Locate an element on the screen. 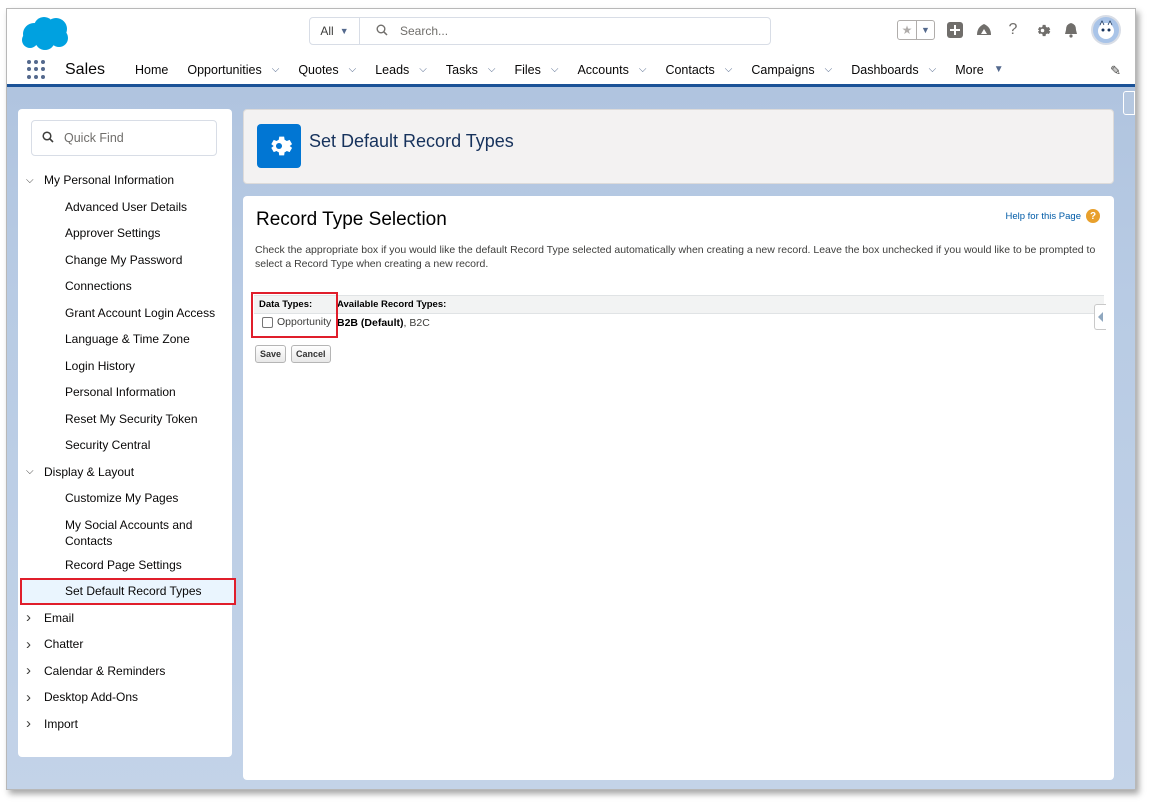 This screenshot has width=1152, height=810. nav-item-label: Home is located at coordinates (152, 69).